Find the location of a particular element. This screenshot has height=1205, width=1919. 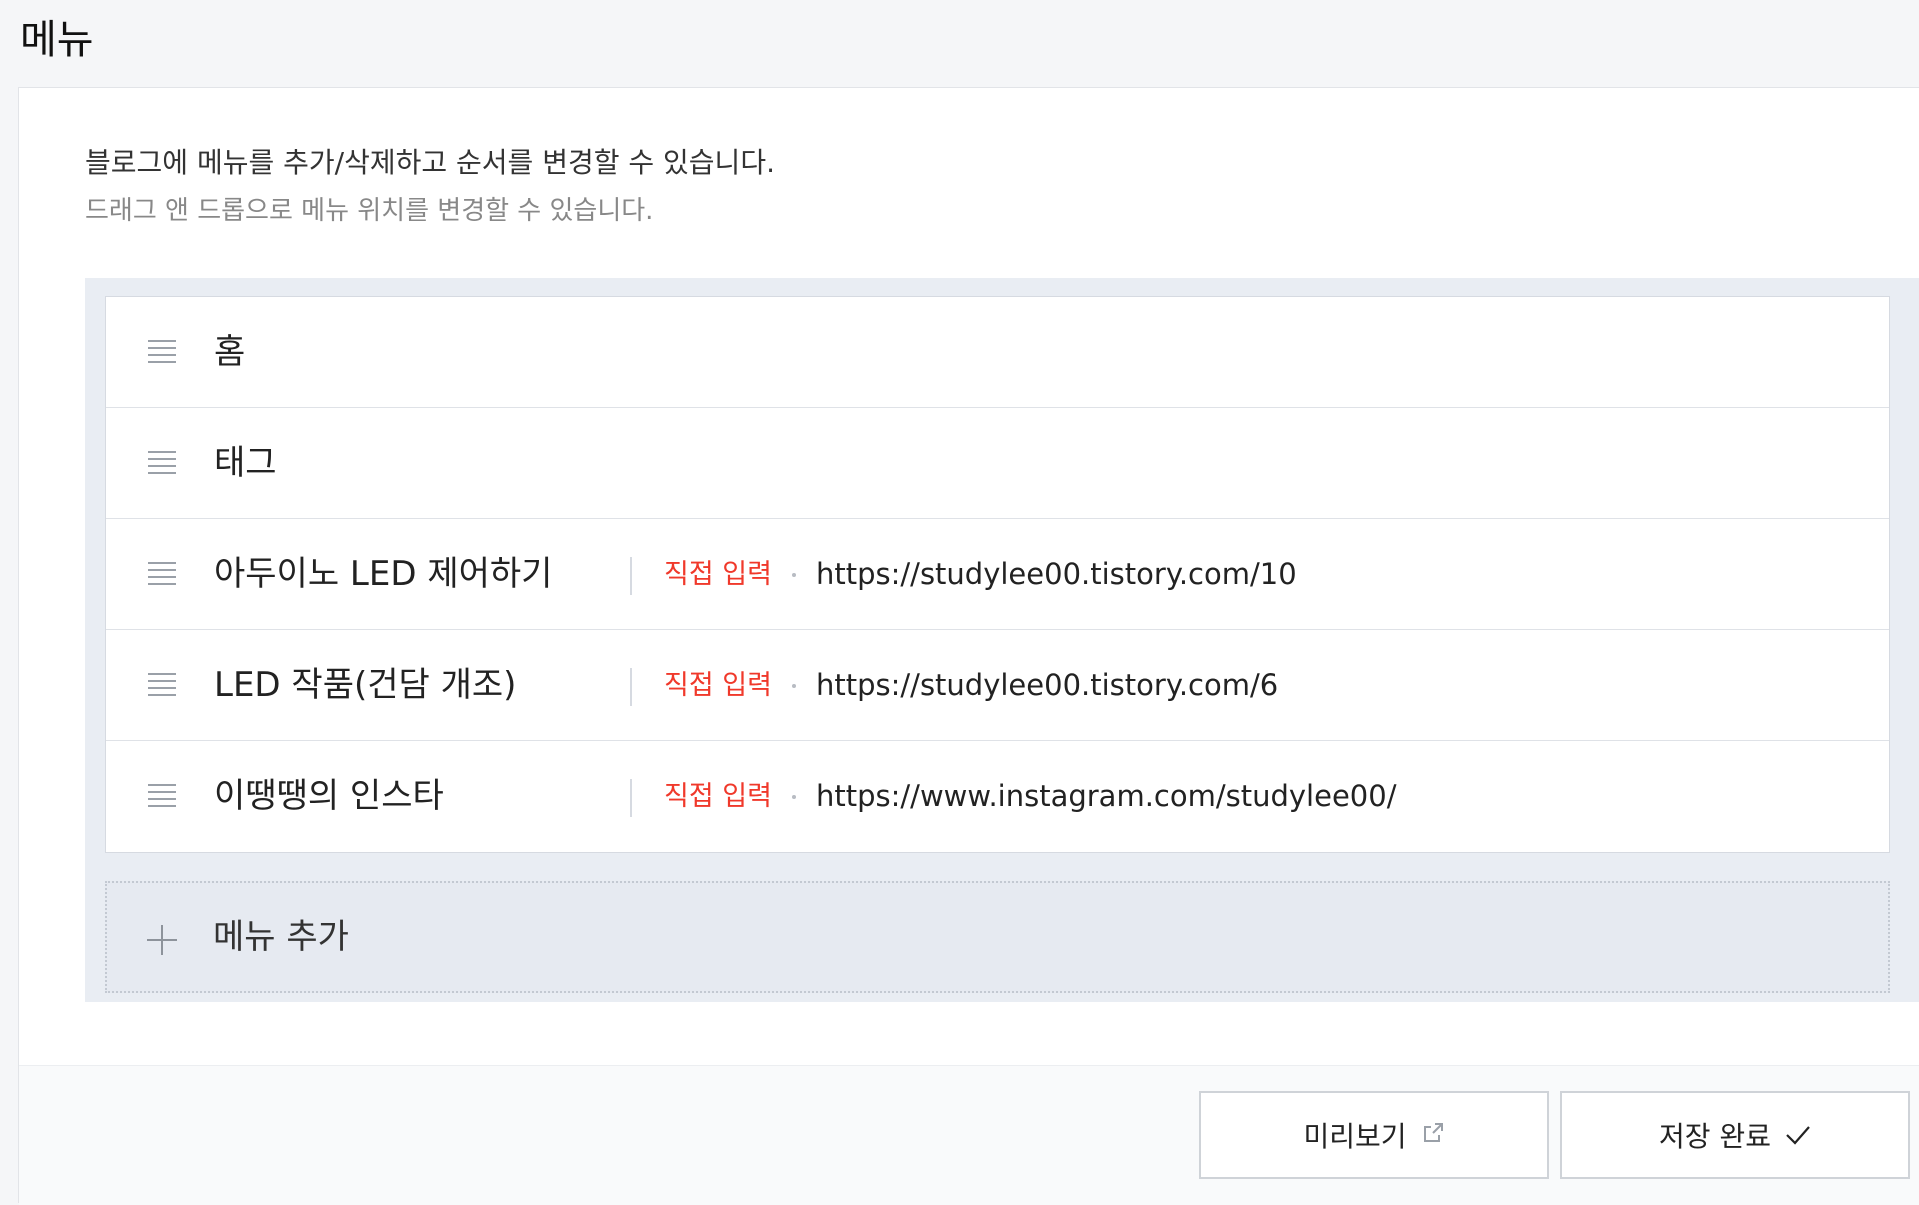

menu-item-url: https://www.instagram.com/studylee00/ is located at coordinates (1106, 796).